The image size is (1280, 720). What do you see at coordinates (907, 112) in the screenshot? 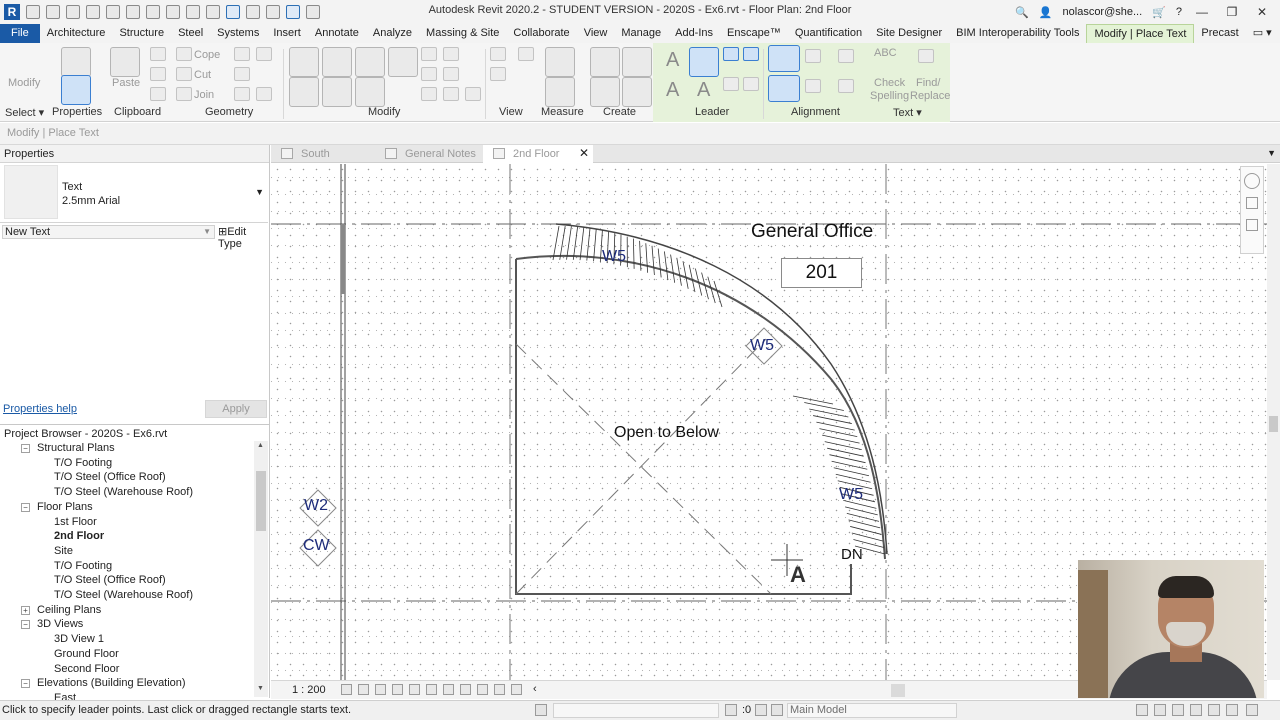
I see `panel-text: Text ▾` at bounding box center [907, 112].